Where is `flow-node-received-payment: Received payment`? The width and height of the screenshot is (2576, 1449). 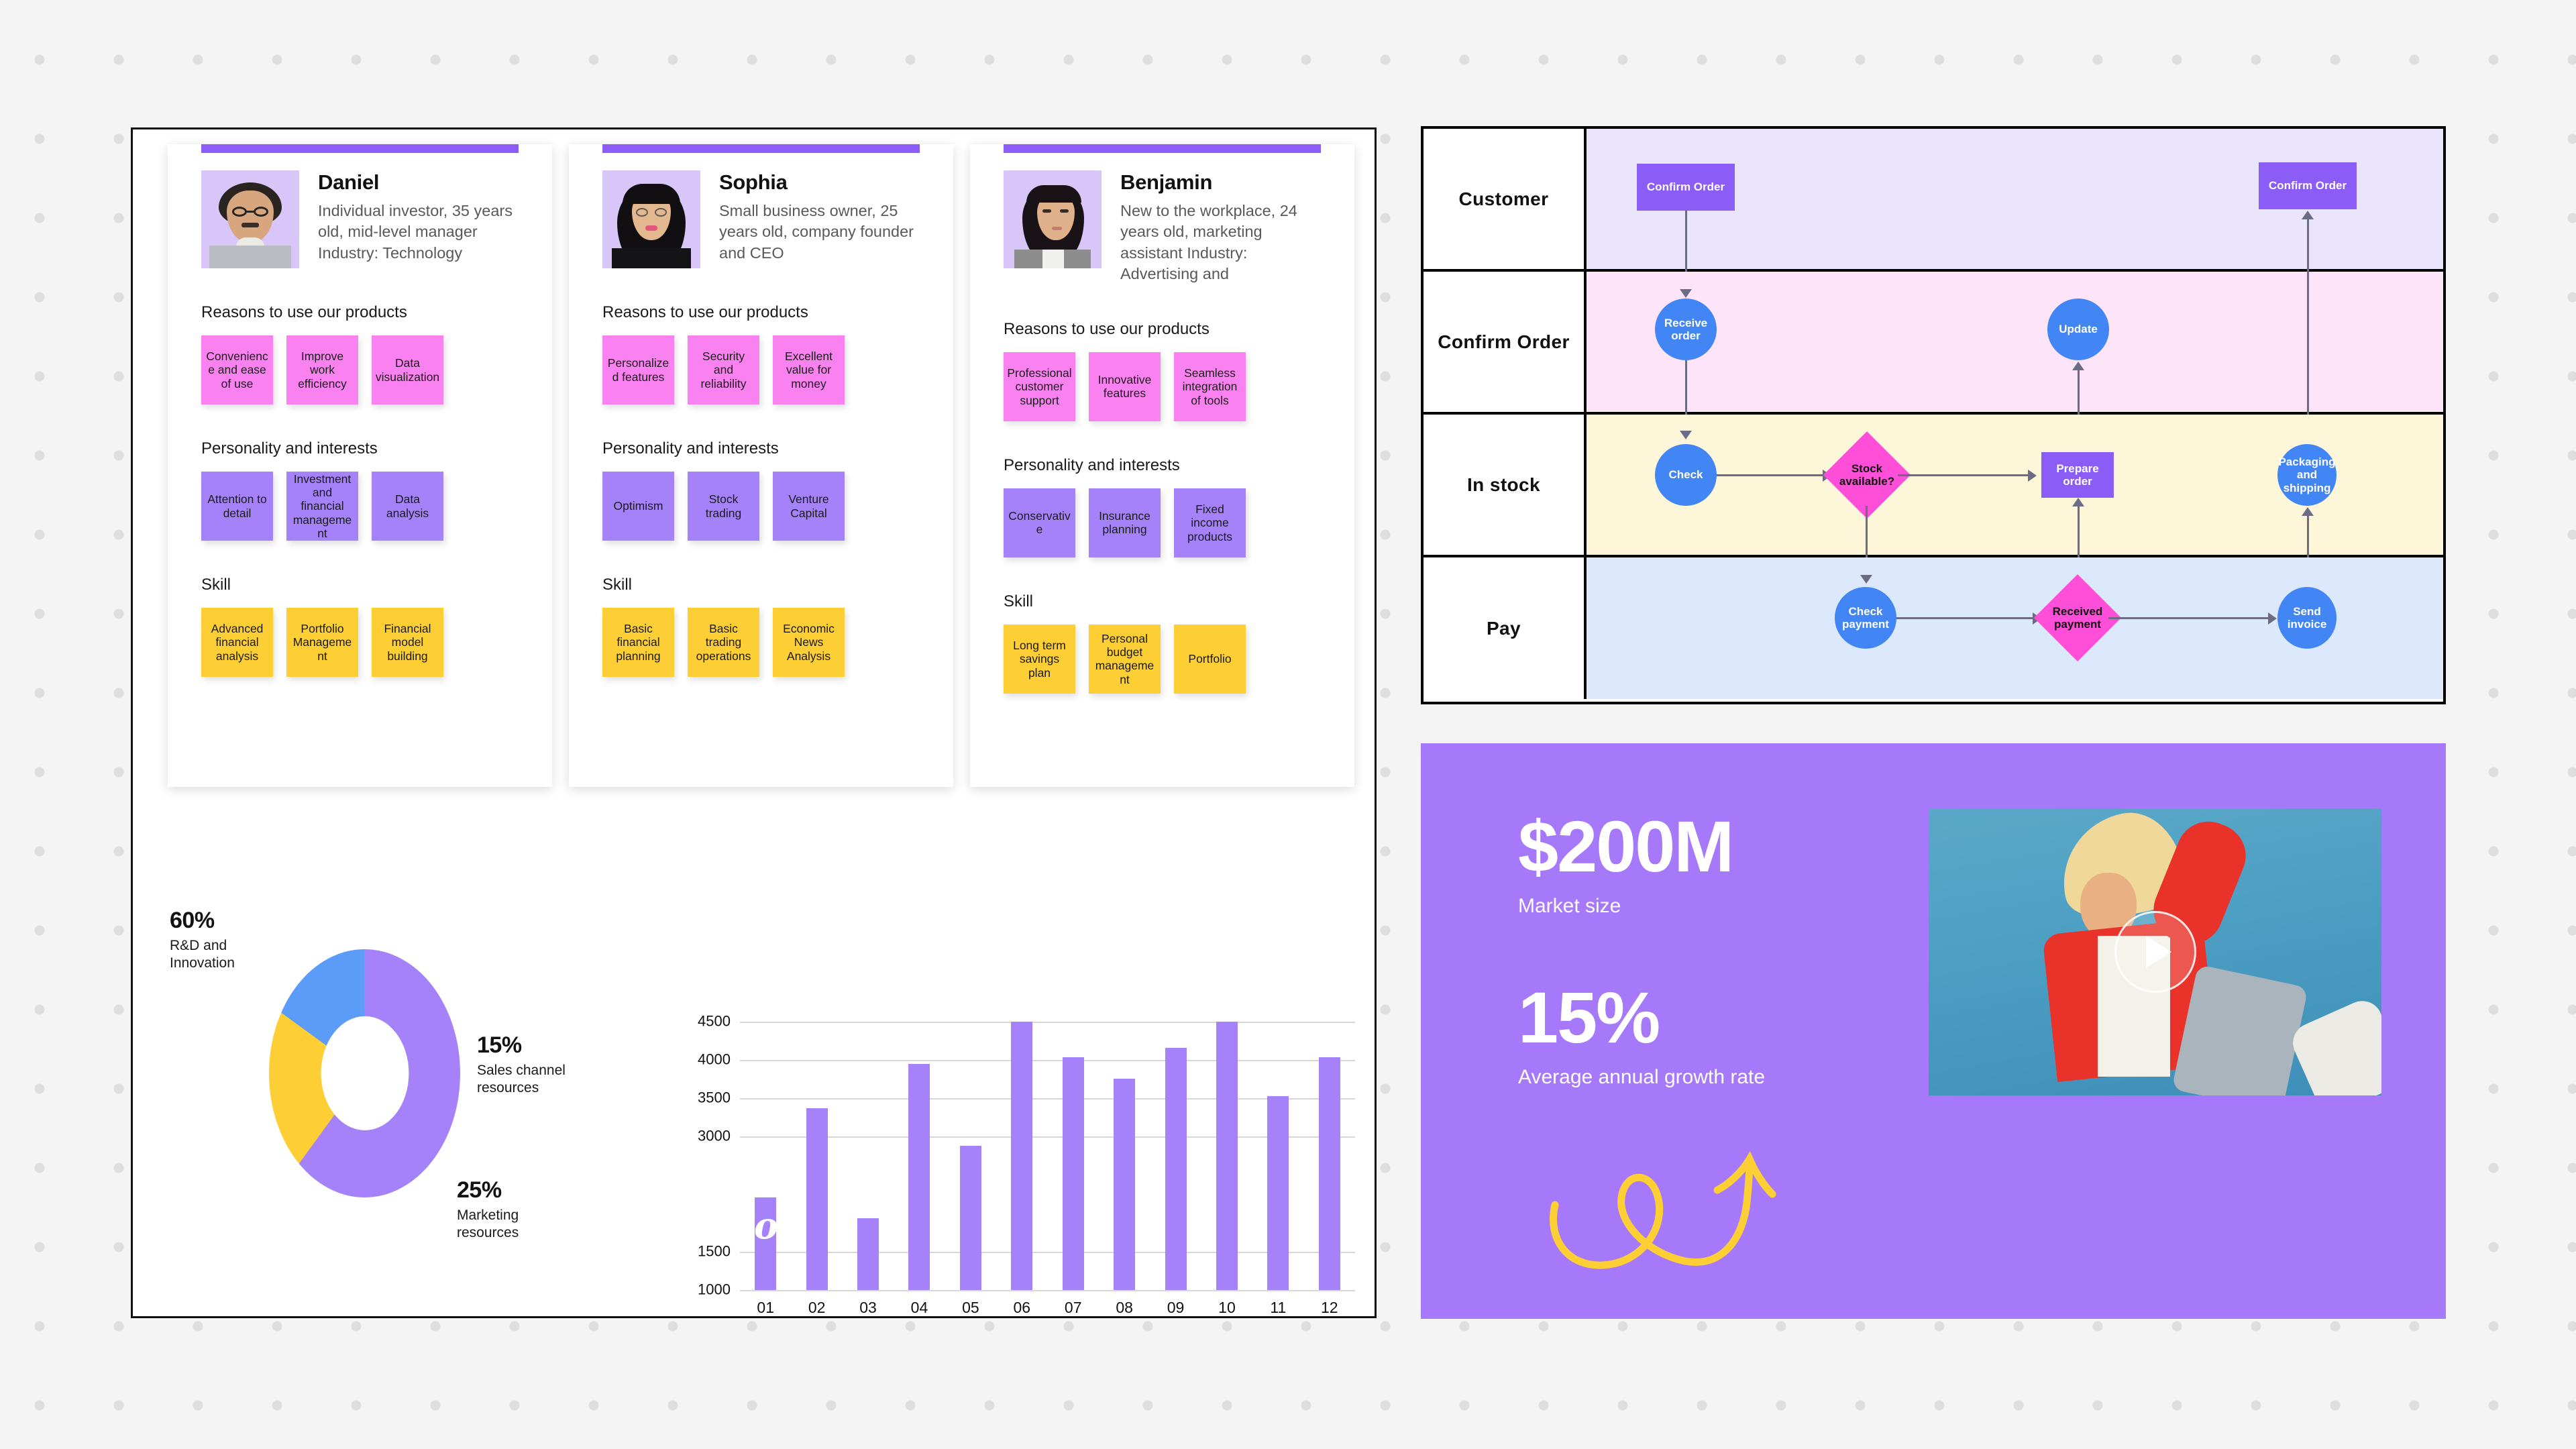
flow-node-received-payment: Received payment is located at coordinates (2077, 618).